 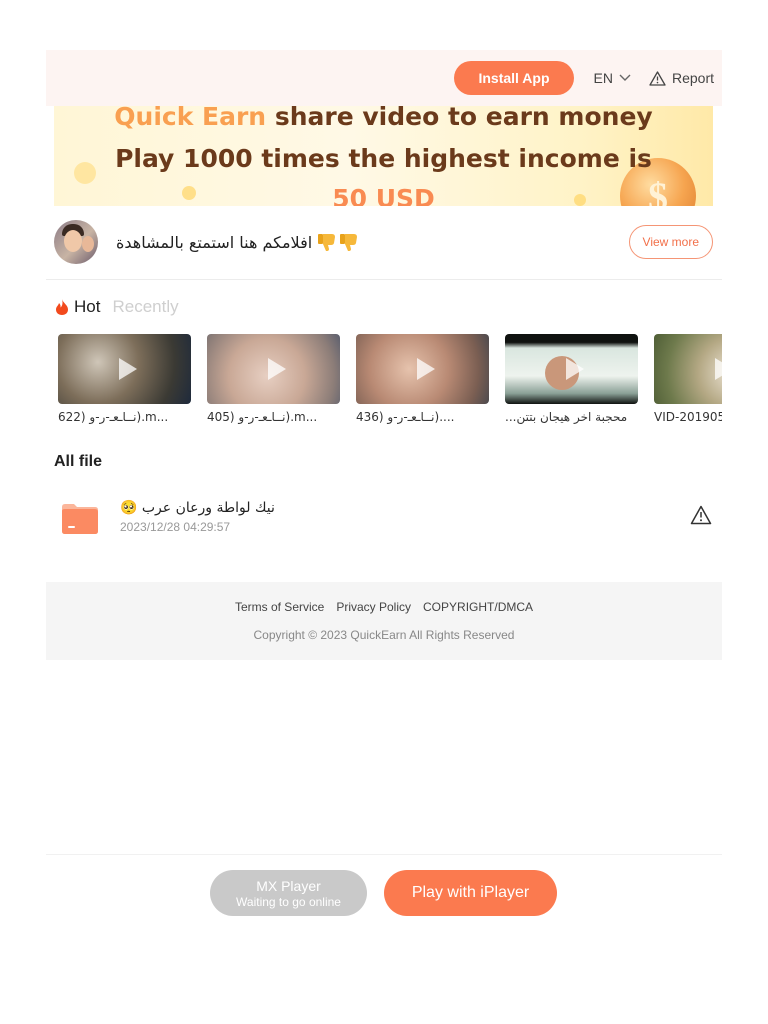 I want to click on terms-link: Terms of Service, so click(x=279, y=607).